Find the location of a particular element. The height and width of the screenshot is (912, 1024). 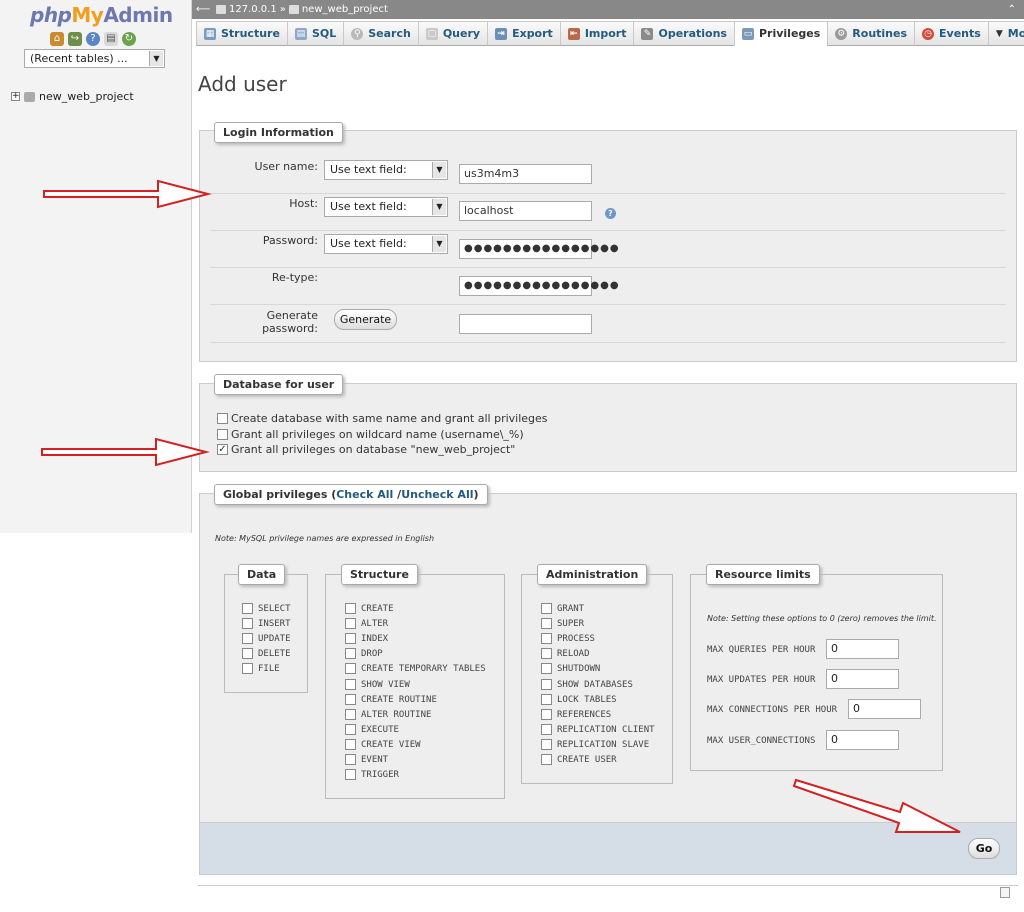

tab-events: ◷ Events is located at coordinates (951, 33).